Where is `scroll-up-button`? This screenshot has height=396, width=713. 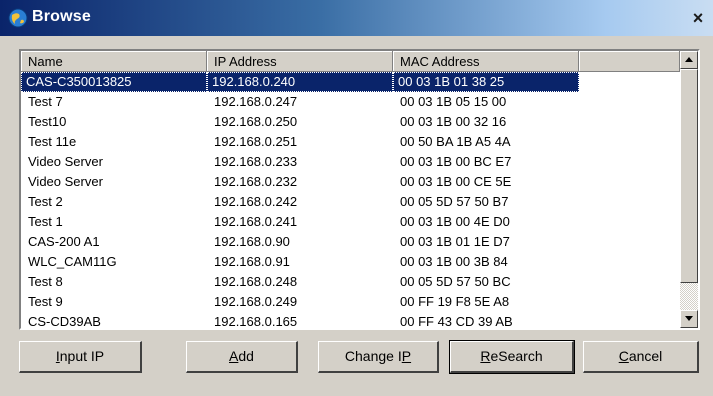 scroll-up-button is located at coordinates (689, 60).